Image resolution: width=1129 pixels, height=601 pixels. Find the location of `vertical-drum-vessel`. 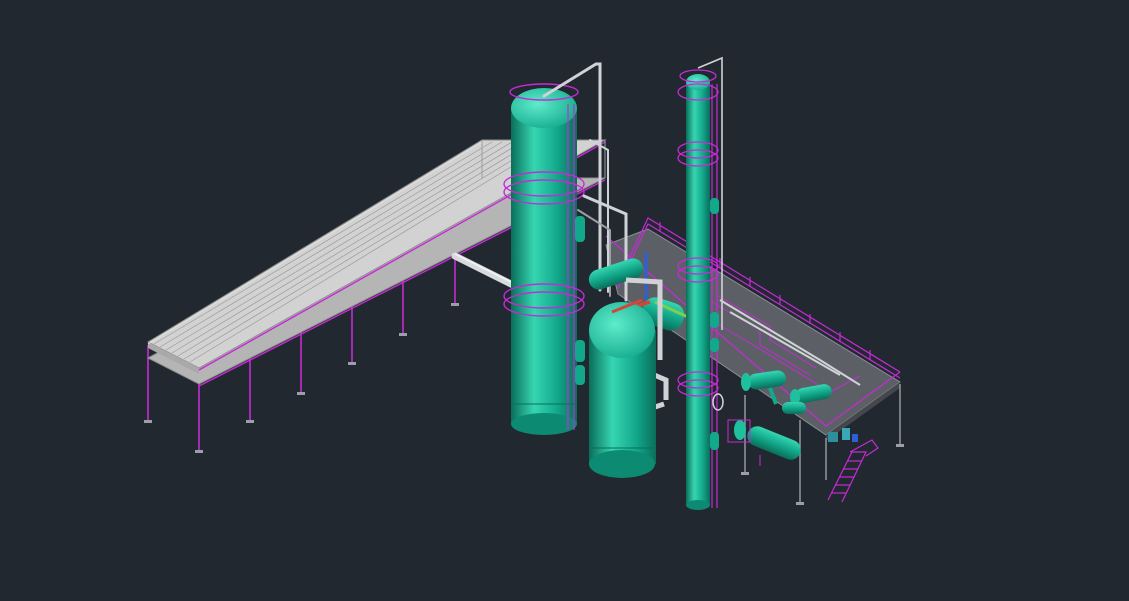

vertical-drum-vessel is located at coordinates (622, 388).